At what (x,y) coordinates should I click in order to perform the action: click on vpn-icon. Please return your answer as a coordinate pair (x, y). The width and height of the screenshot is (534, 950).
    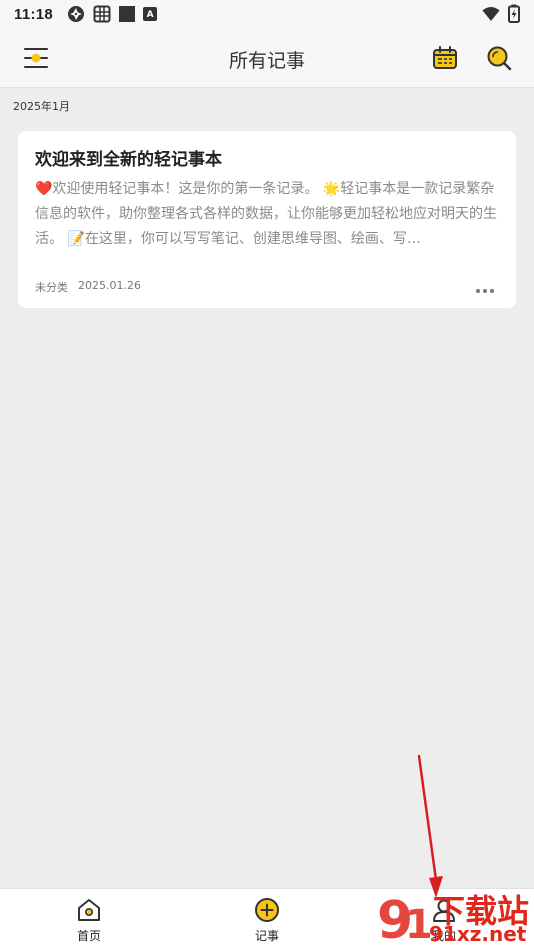
    Looking at the image, I should click on (76, 14).